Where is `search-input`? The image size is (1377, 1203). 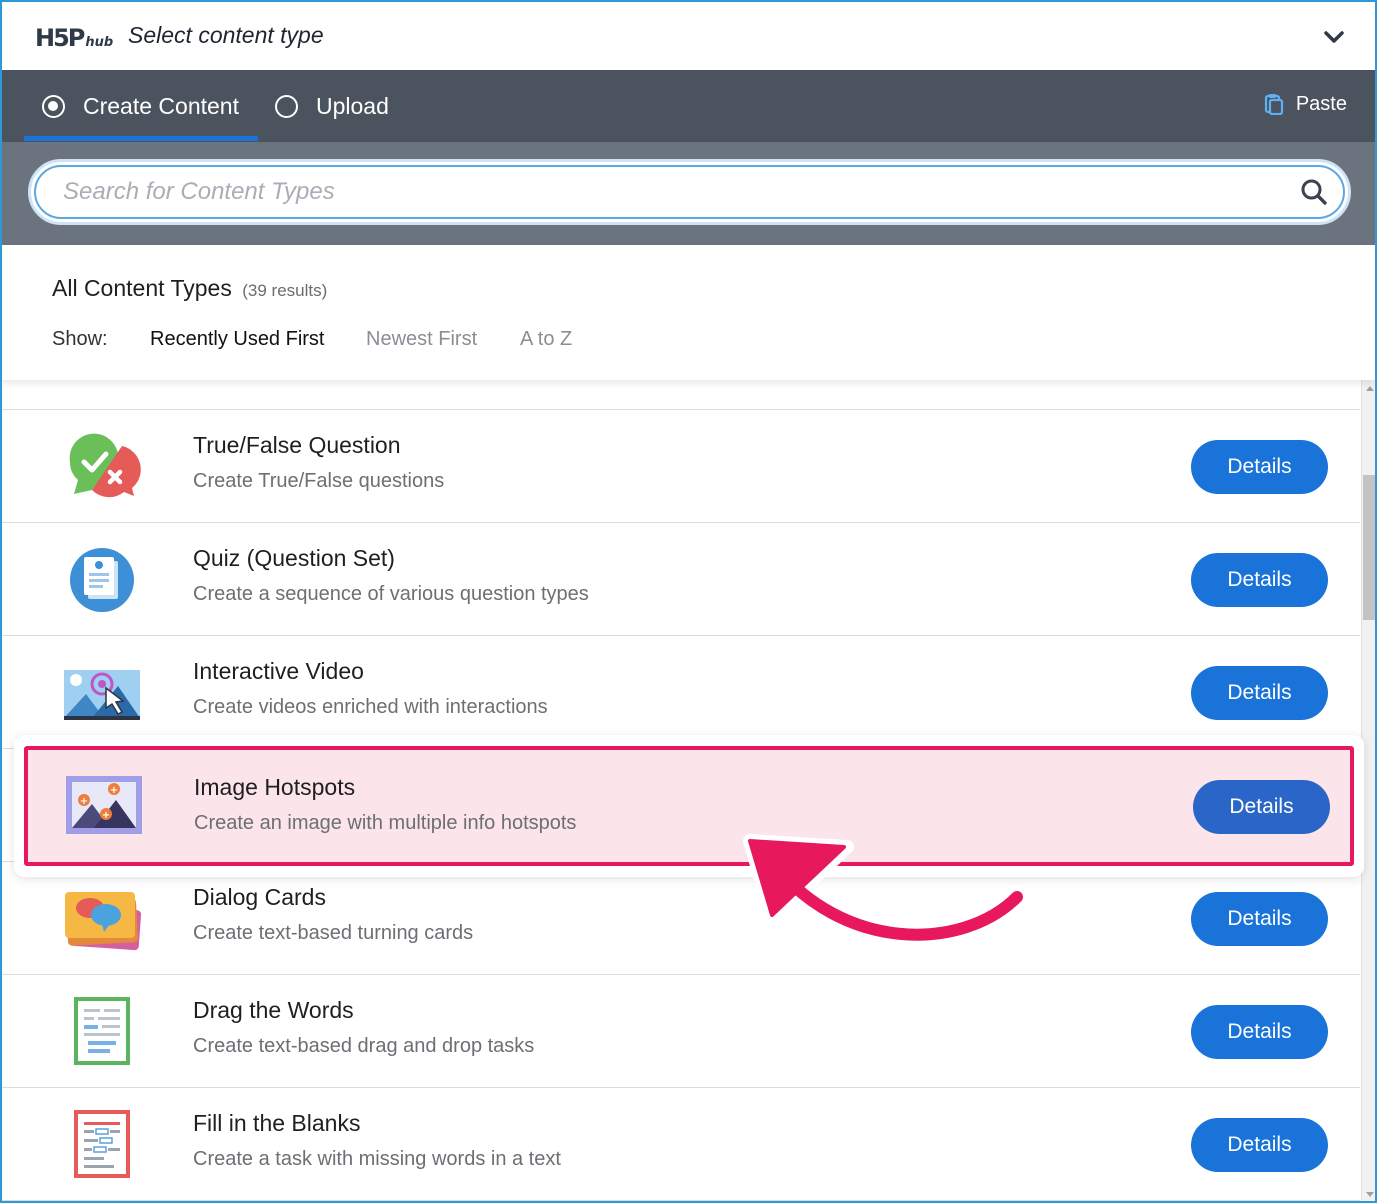
search-input is located at coordinates (653, 192).